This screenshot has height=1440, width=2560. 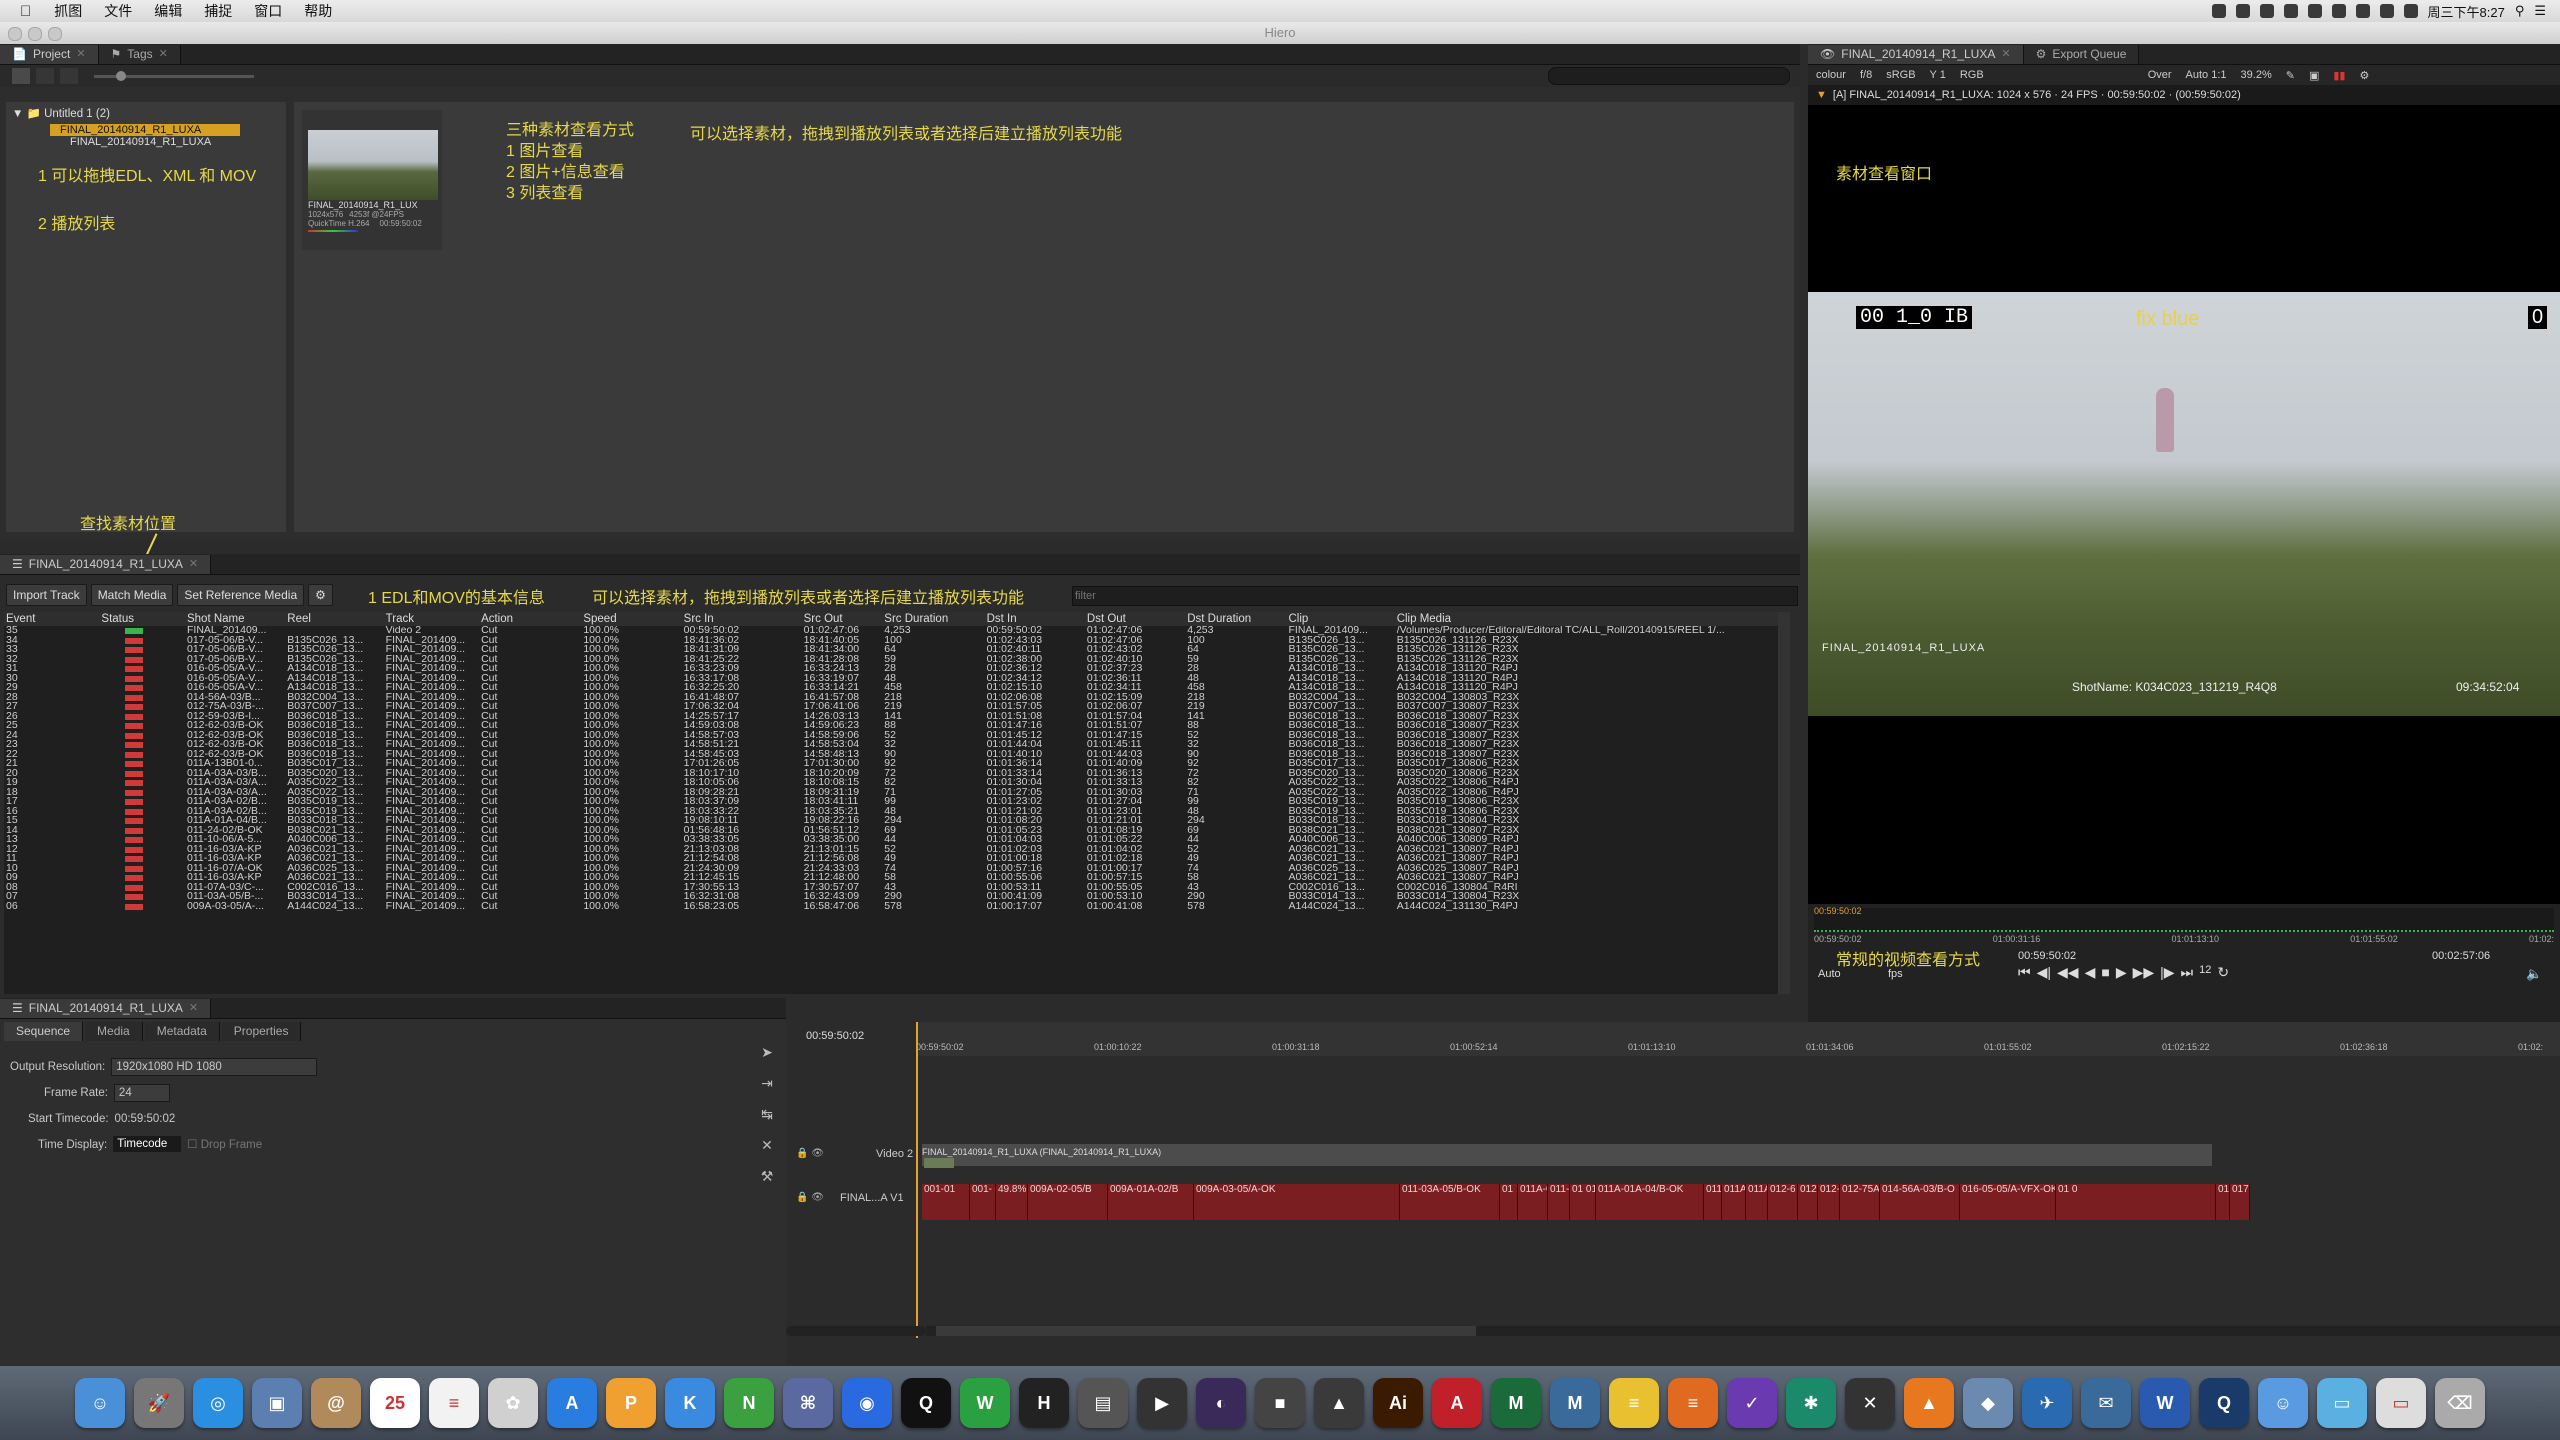 I want to click on volume-icon: 🔈, so click(x=2534, y=974).